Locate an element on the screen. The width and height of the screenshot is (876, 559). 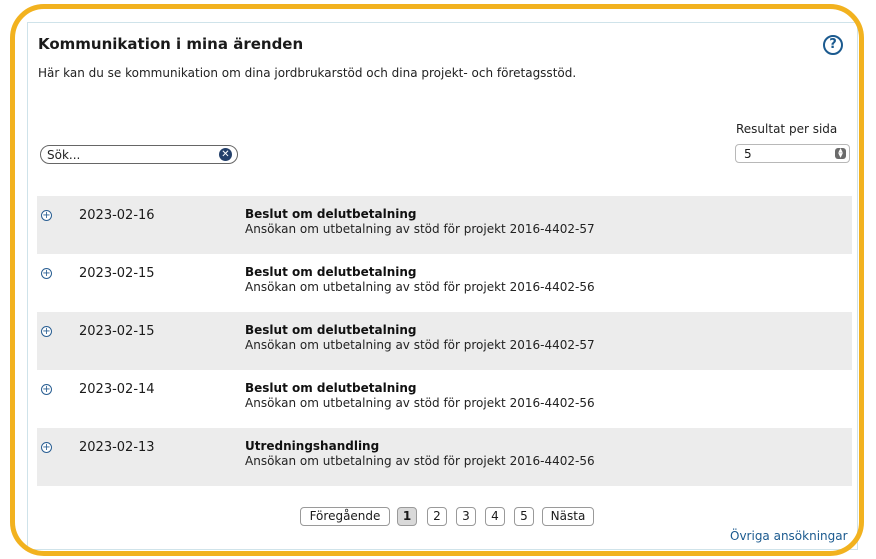
item-date: 2023-02-14 is located at coordinates (117, 389).